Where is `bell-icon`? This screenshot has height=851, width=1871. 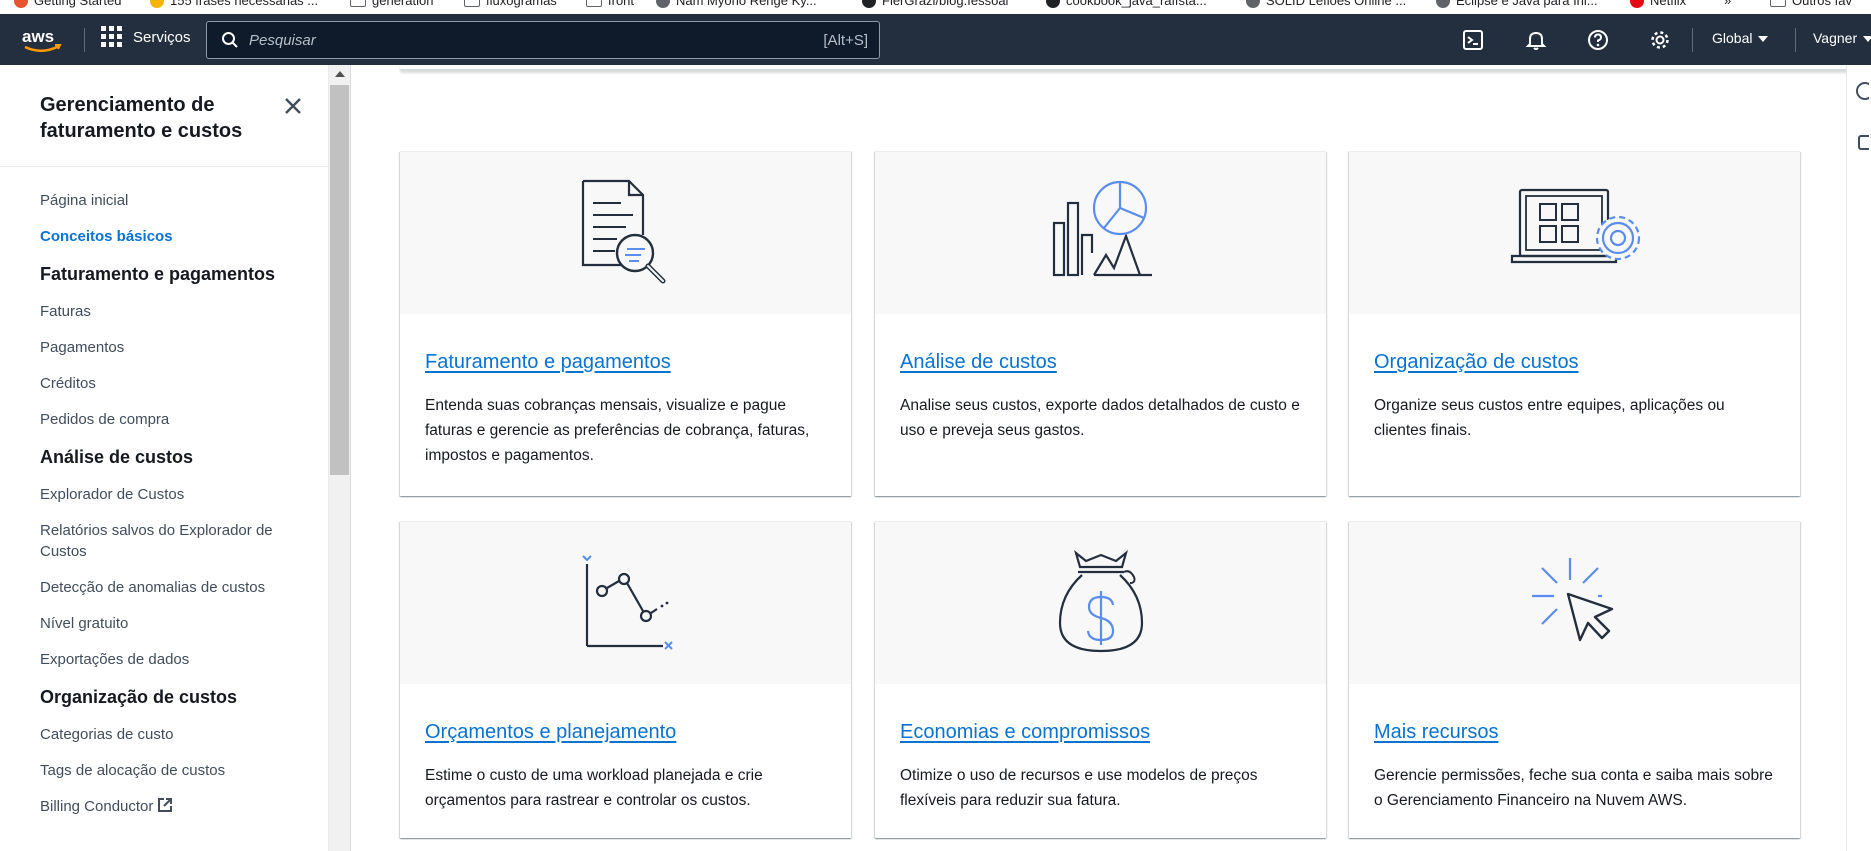
bell-icon is located at coordinates (1536, 40).